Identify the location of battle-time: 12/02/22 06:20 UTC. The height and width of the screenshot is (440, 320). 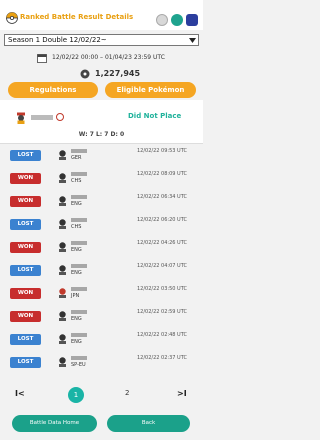
(162, 220).